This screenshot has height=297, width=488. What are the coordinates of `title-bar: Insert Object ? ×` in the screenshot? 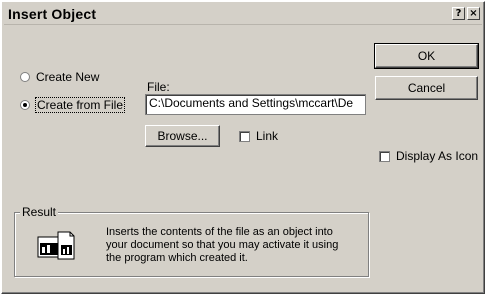 It's located at (243, 14).